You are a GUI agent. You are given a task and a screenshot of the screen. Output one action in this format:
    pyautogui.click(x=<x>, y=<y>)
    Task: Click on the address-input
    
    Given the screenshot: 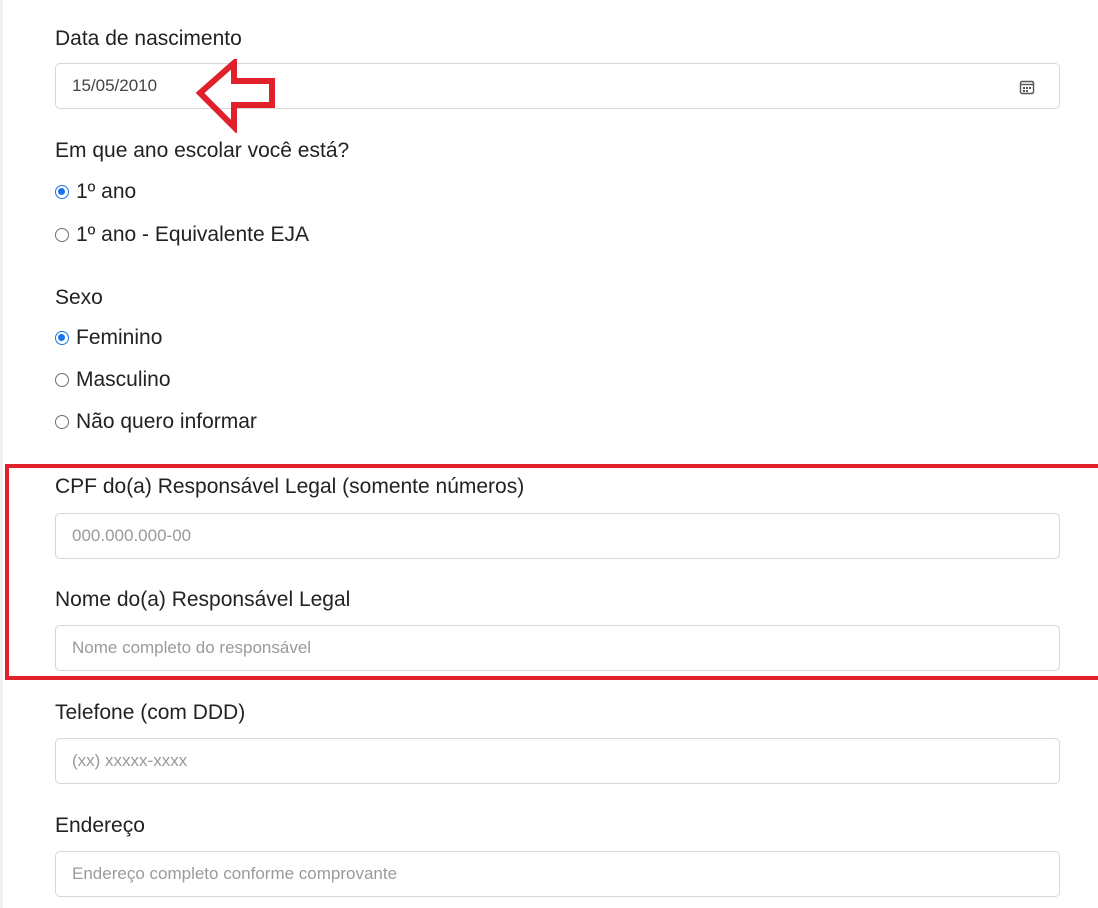 What is the action you would take?
    pyautogui.click(x=557, y=874)
    